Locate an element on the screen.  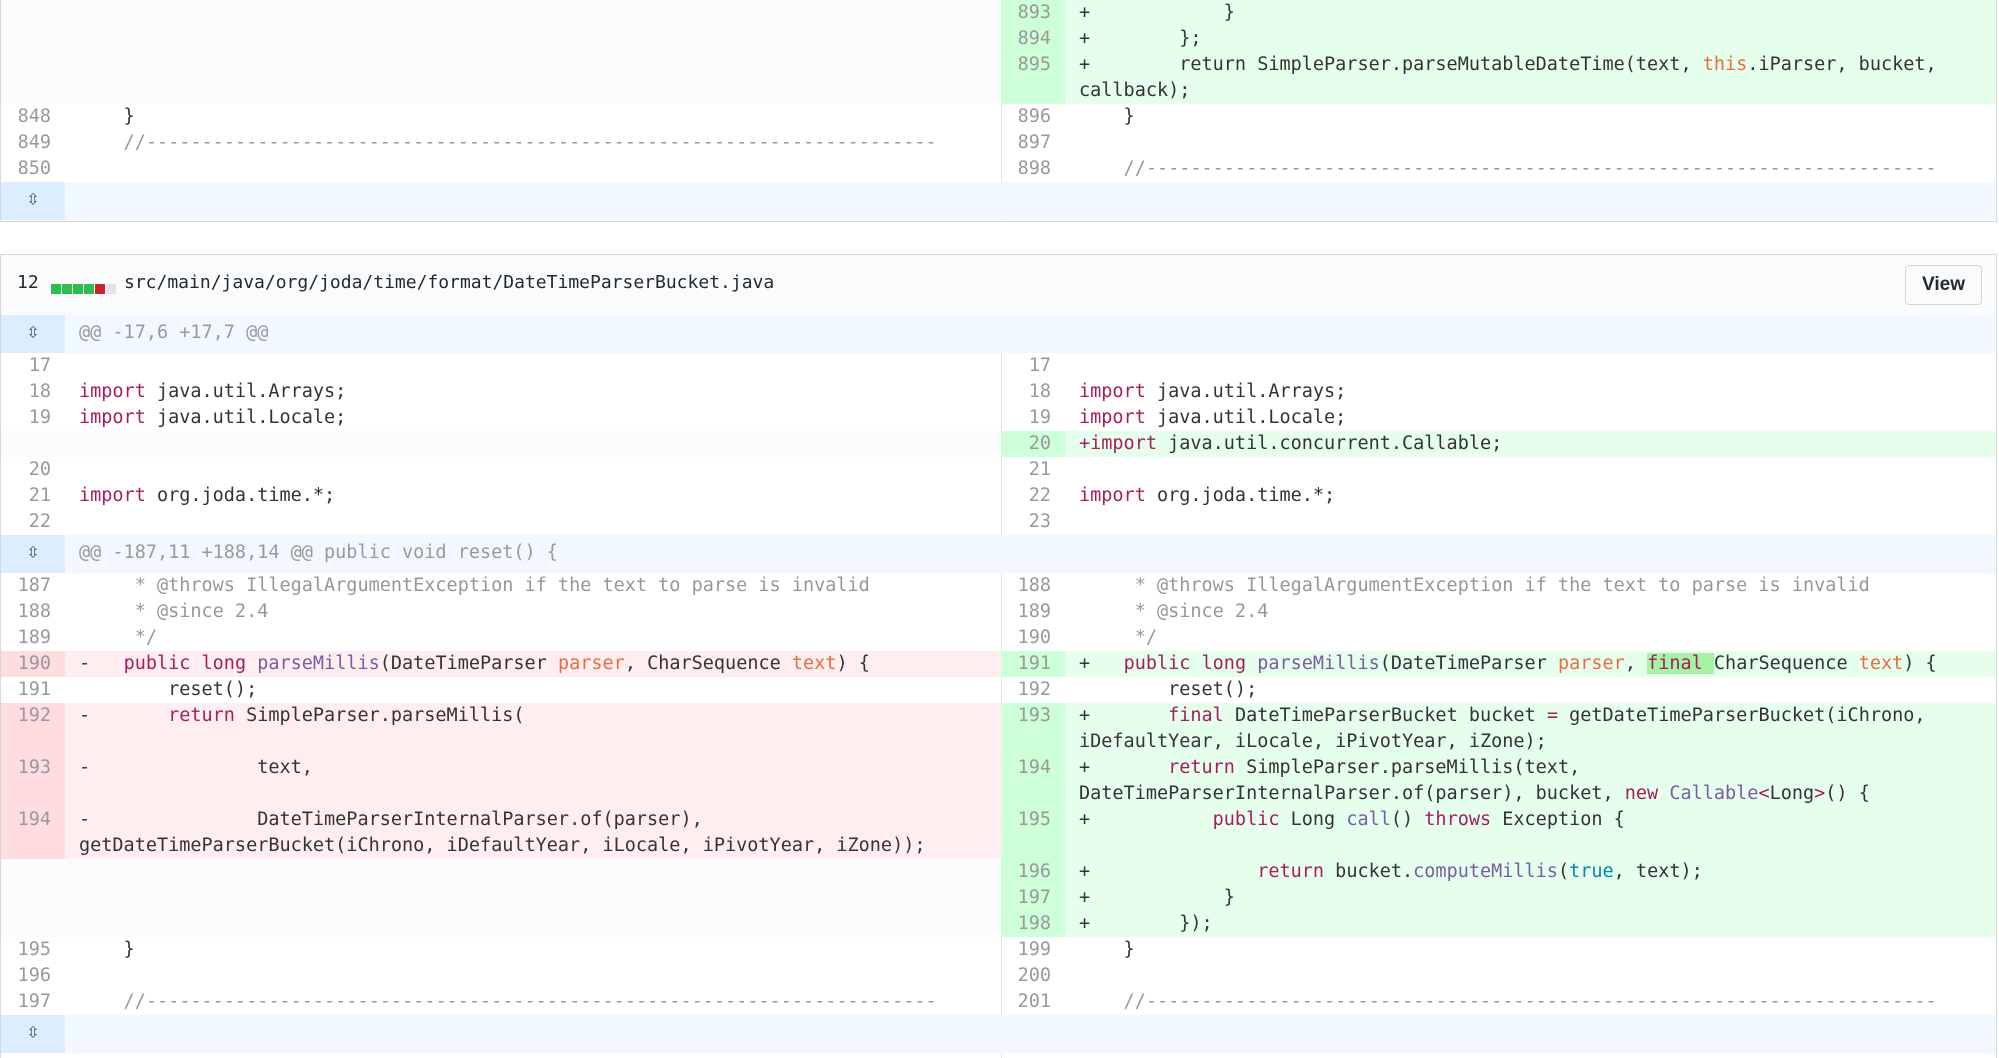
line-numbers-left: 195 196 197 is located at coordinates (33, 976).